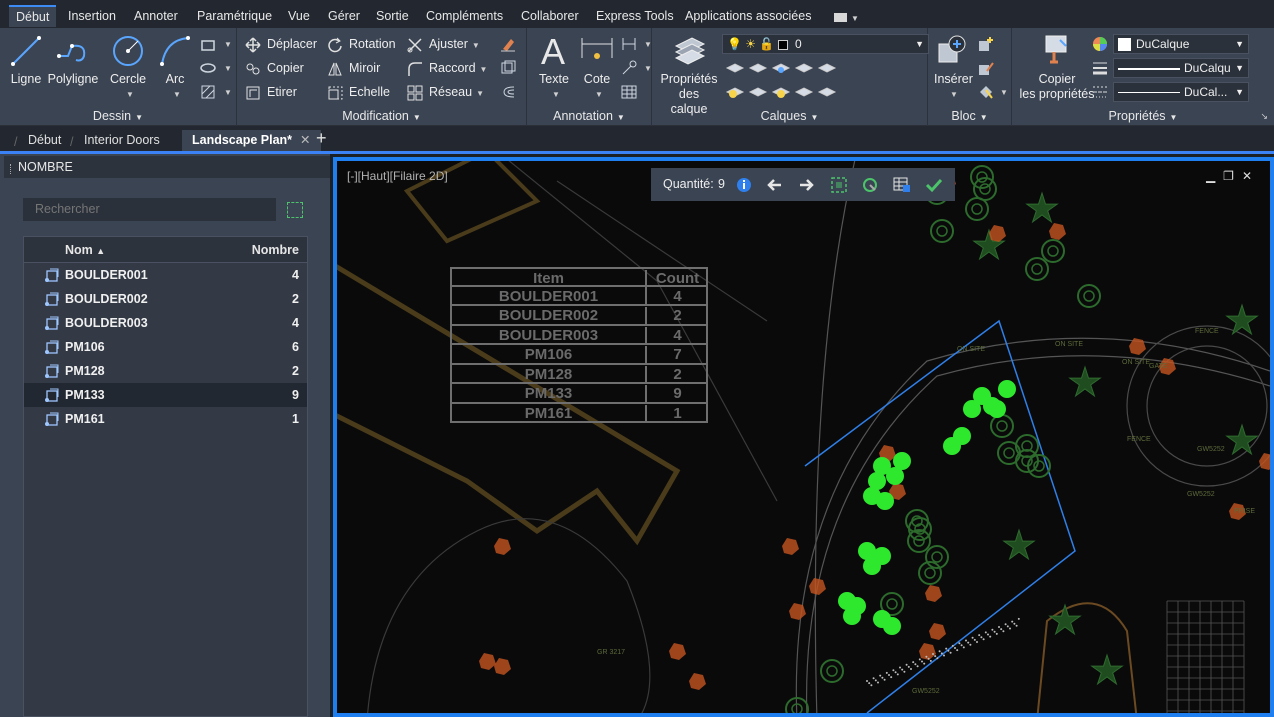  Describe the element at coordinates (208, 68) in the screenshot. I see `ellipse-icon` at that location.